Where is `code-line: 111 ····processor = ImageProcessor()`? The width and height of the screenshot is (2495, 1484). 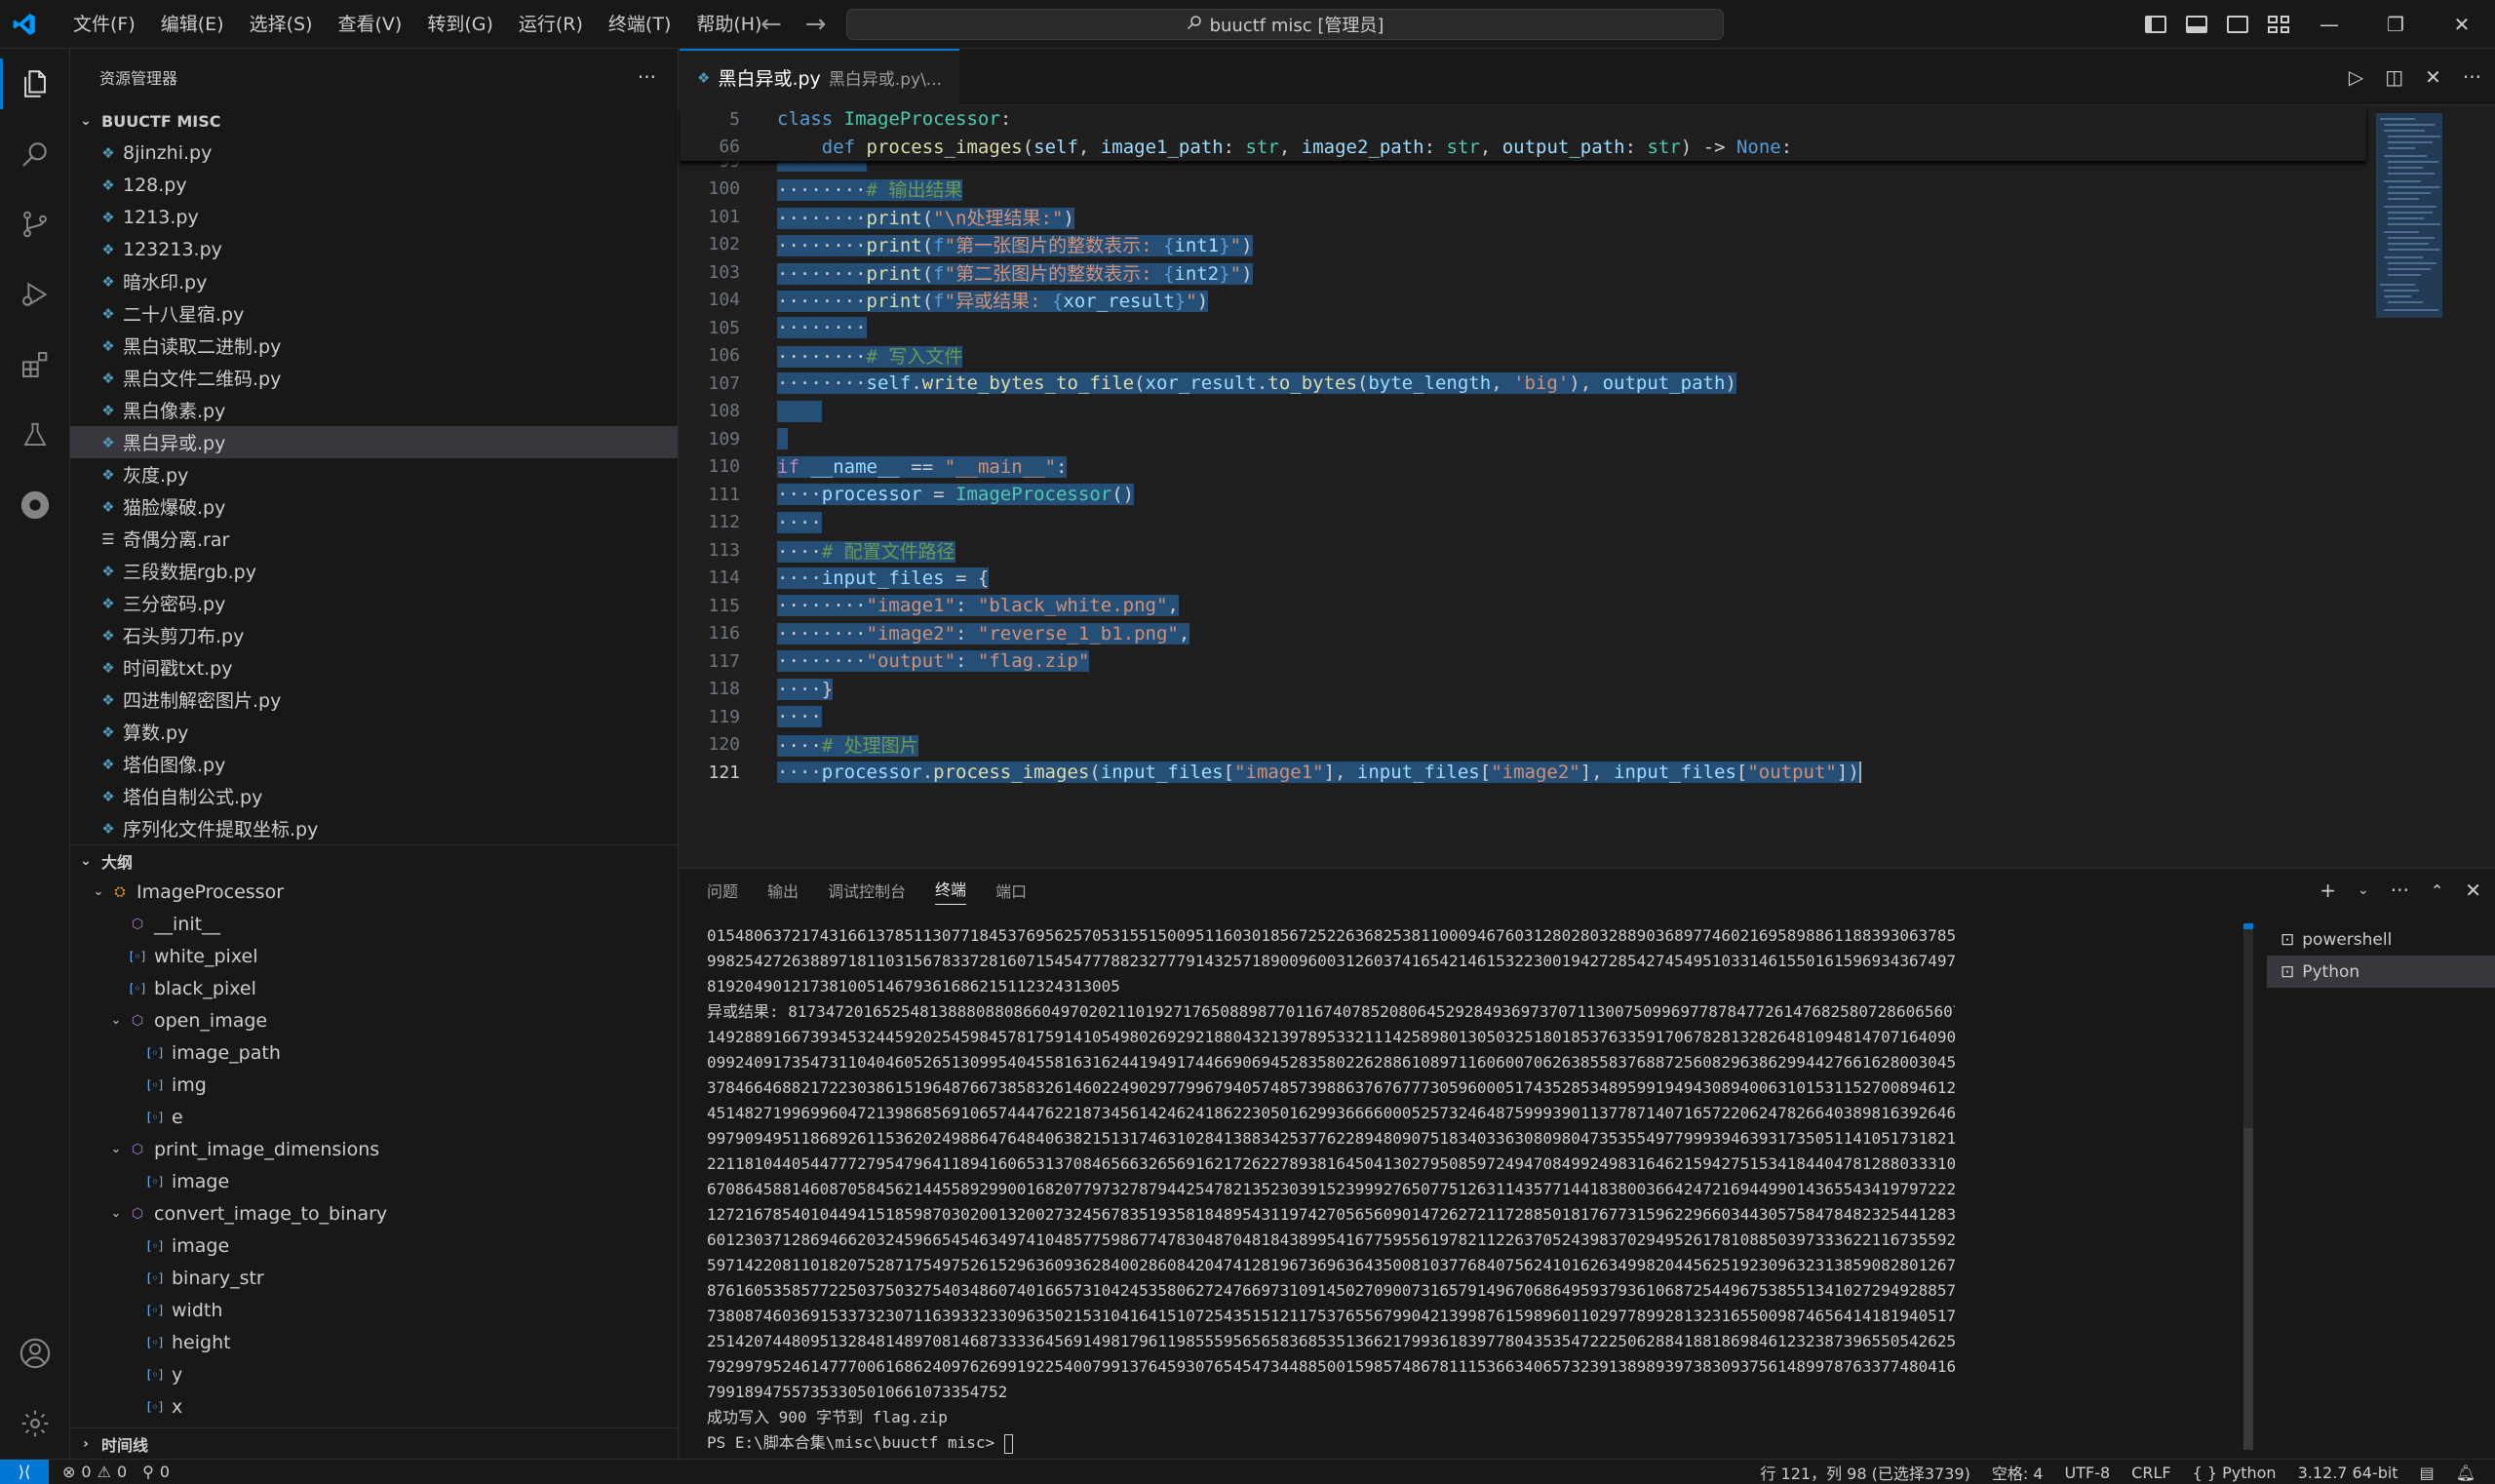 code-line: 111 ····processor = ImageProcessor() is located at coordinates (1523, 495).